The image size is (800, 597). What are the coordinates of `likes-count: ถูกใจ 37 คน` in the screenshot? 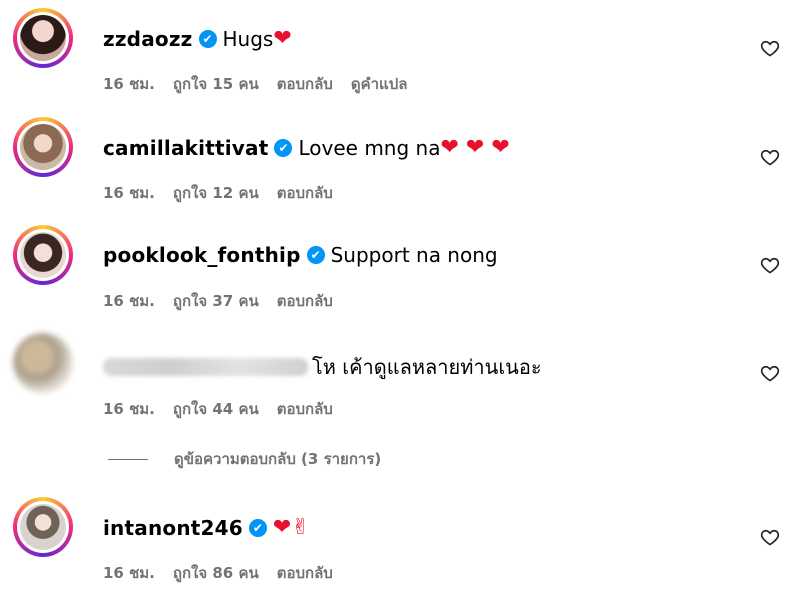 It's located at (216, 301).